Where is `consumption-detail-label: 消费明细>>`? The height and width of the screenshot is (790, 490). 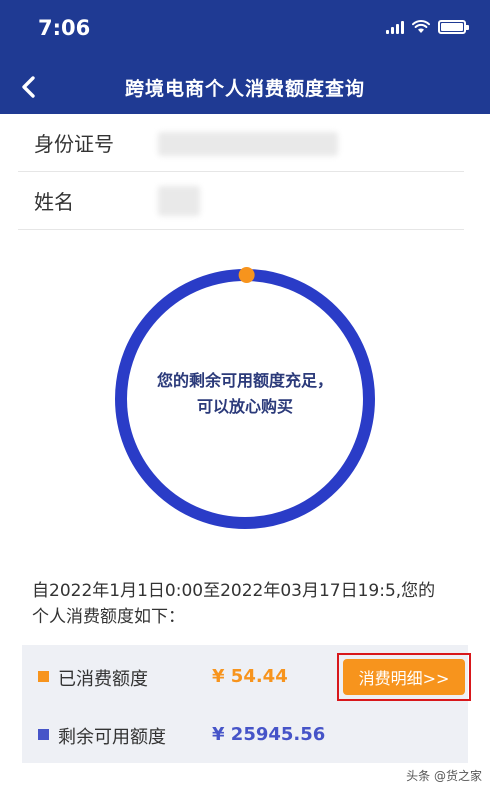
consumption-detail-label: 消费明细>> is located at coordinates (404, 677).